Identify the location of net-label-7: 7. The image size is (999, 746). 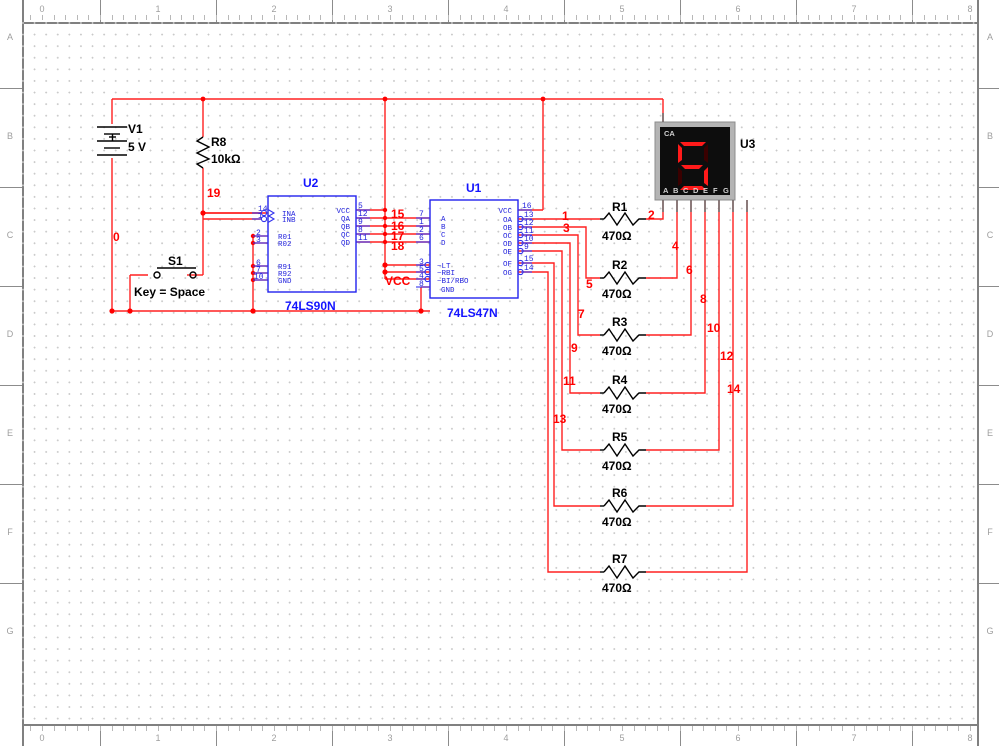
(581, 314).